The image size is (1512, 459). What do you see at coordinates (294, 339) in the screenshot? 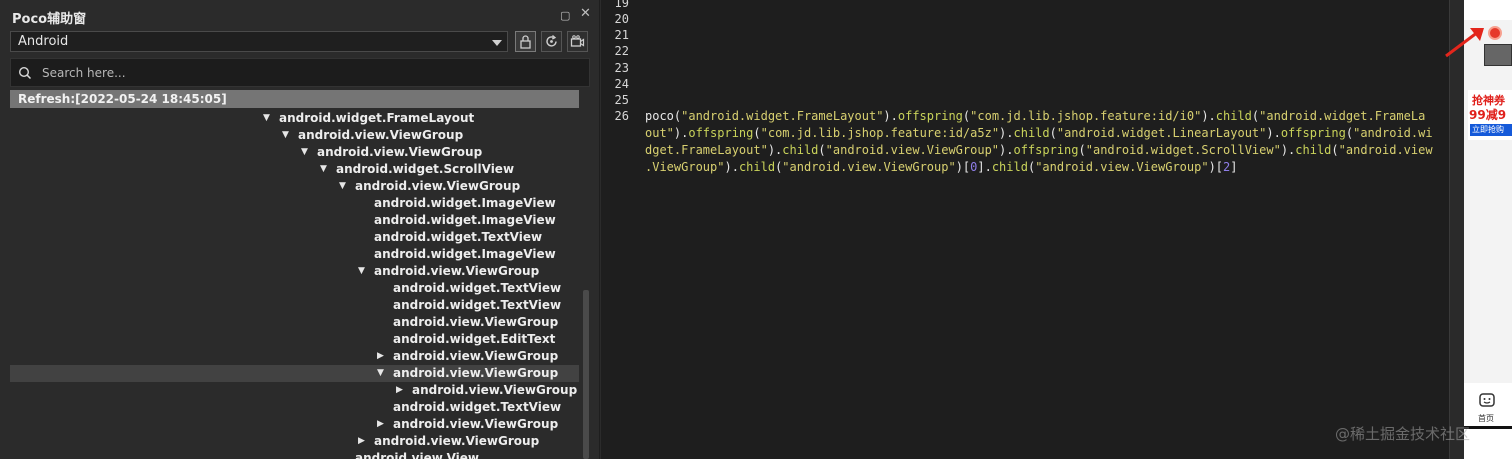
I see `tree-node: android.widget.EditText` at bounding box center [294, 339].